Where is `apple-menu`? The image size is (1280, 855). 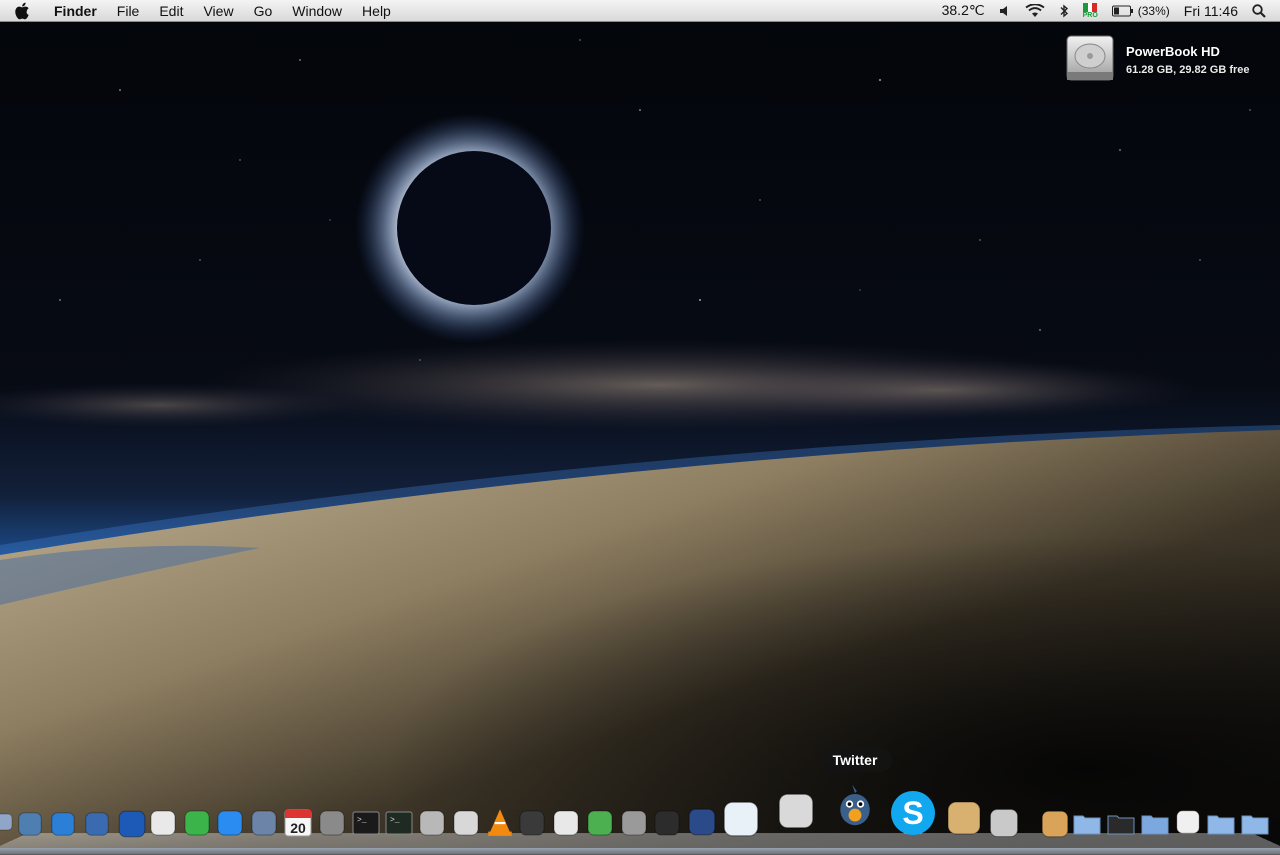 apple-menu is located at coordinates (22, 11).